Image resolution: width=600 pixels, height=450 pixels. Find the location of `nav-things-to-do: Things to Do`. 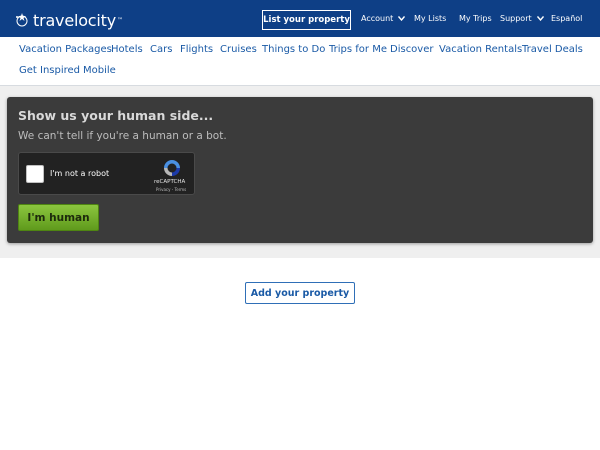

nav-things-to-do: Things to Do is located at coordinates (293, 49).